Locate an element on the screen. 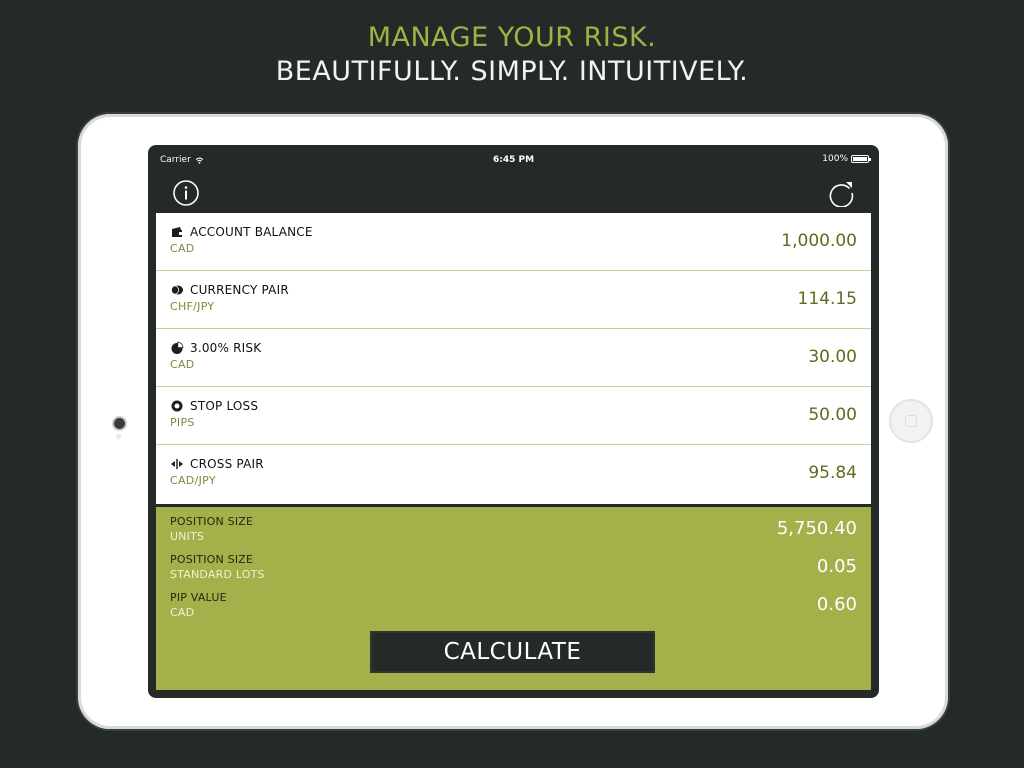 The image size is (1024, 768). result-label: PIP VALUE is located at coordinates (198, 597).